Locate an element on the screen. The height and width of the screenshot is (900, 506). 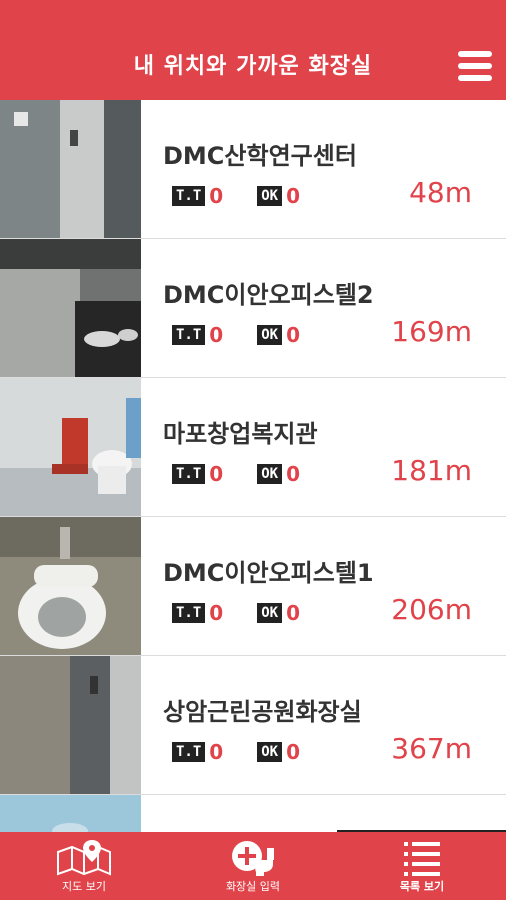
app-header: 내 위치와 가까운 화장실 is located at coordinates (253, 50).